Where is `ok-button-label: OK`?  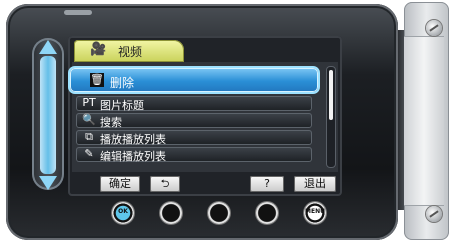
ok-button-label: OK is located at coordinates (123, 211).